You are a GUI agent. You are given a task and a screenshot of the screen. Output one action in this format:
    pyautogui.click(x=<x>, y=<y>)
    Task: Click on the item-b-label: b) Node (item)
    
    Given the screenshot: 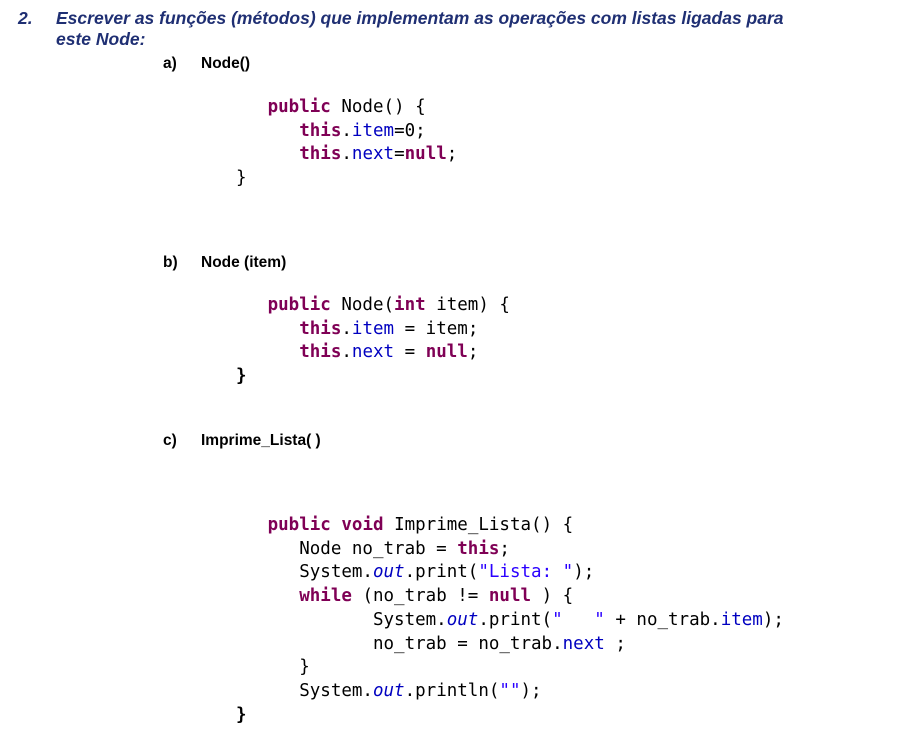 What is the action you would take?
    pyautogui.click(x=224, y=263)
    